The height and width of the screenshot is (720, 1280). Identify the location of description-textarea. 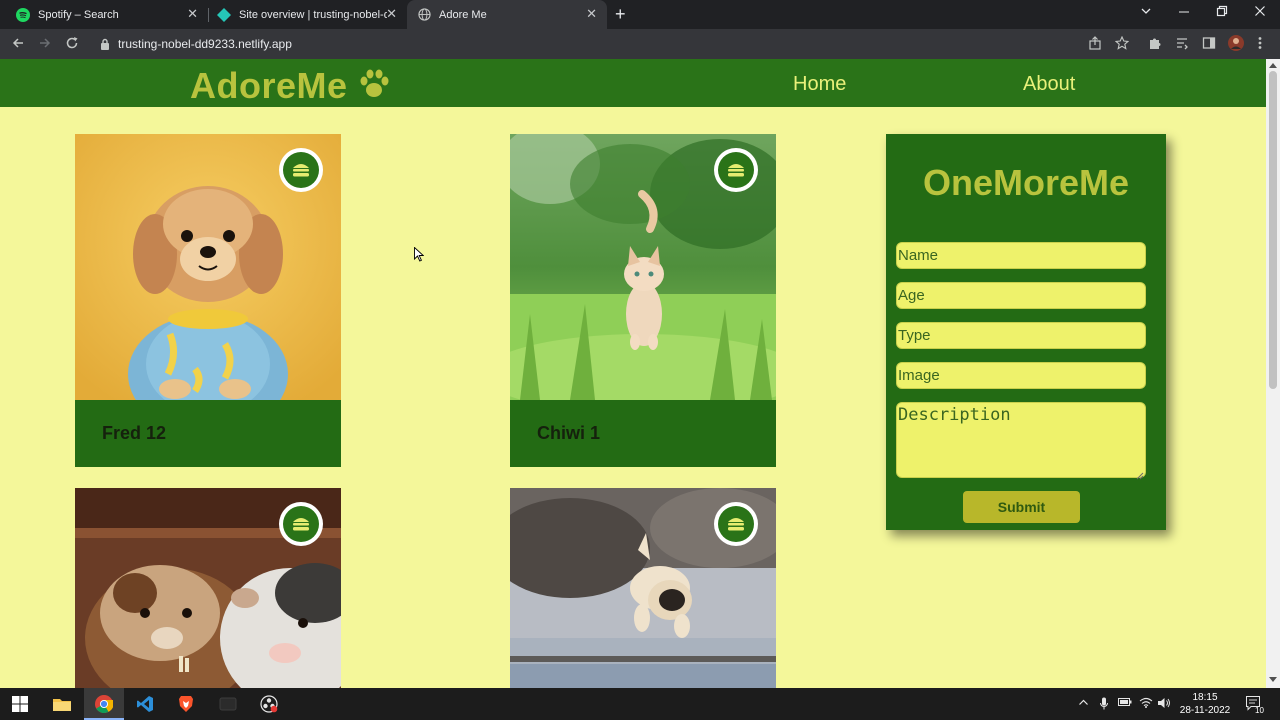
(1021, 440).